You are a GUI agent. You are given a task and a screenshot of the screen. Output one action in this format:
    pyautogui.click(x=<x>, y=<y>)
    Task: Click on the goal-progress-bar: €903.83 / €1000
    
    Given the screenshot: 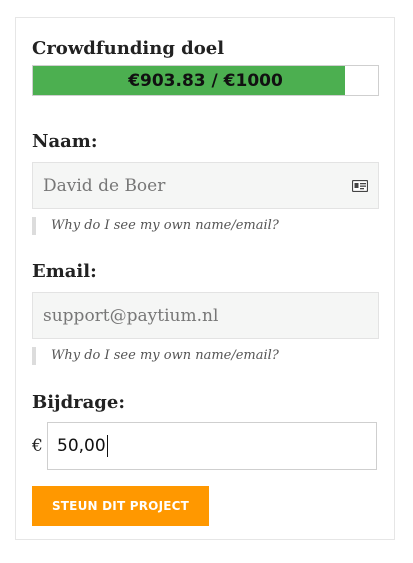 What is the action you would take?
    pyautogui.click(x=205, y=80)
    